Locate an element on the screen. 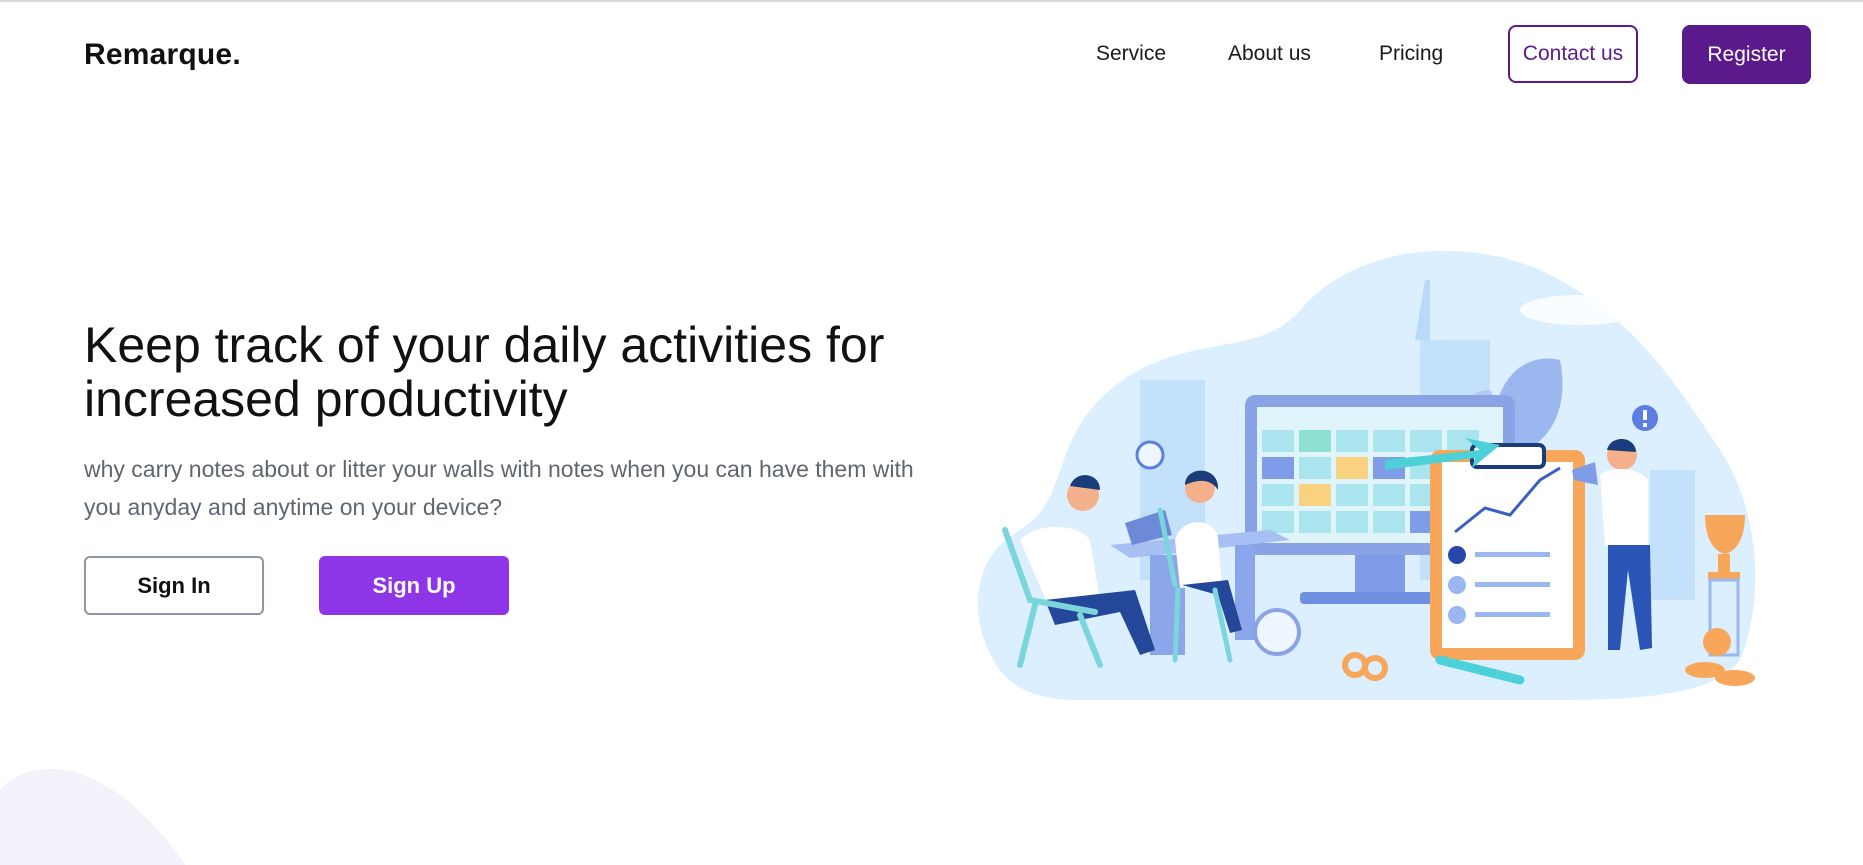 Image resolution: width=1863 pixels, height=865 pixels. top-divider is located at coordinates (931, 1).